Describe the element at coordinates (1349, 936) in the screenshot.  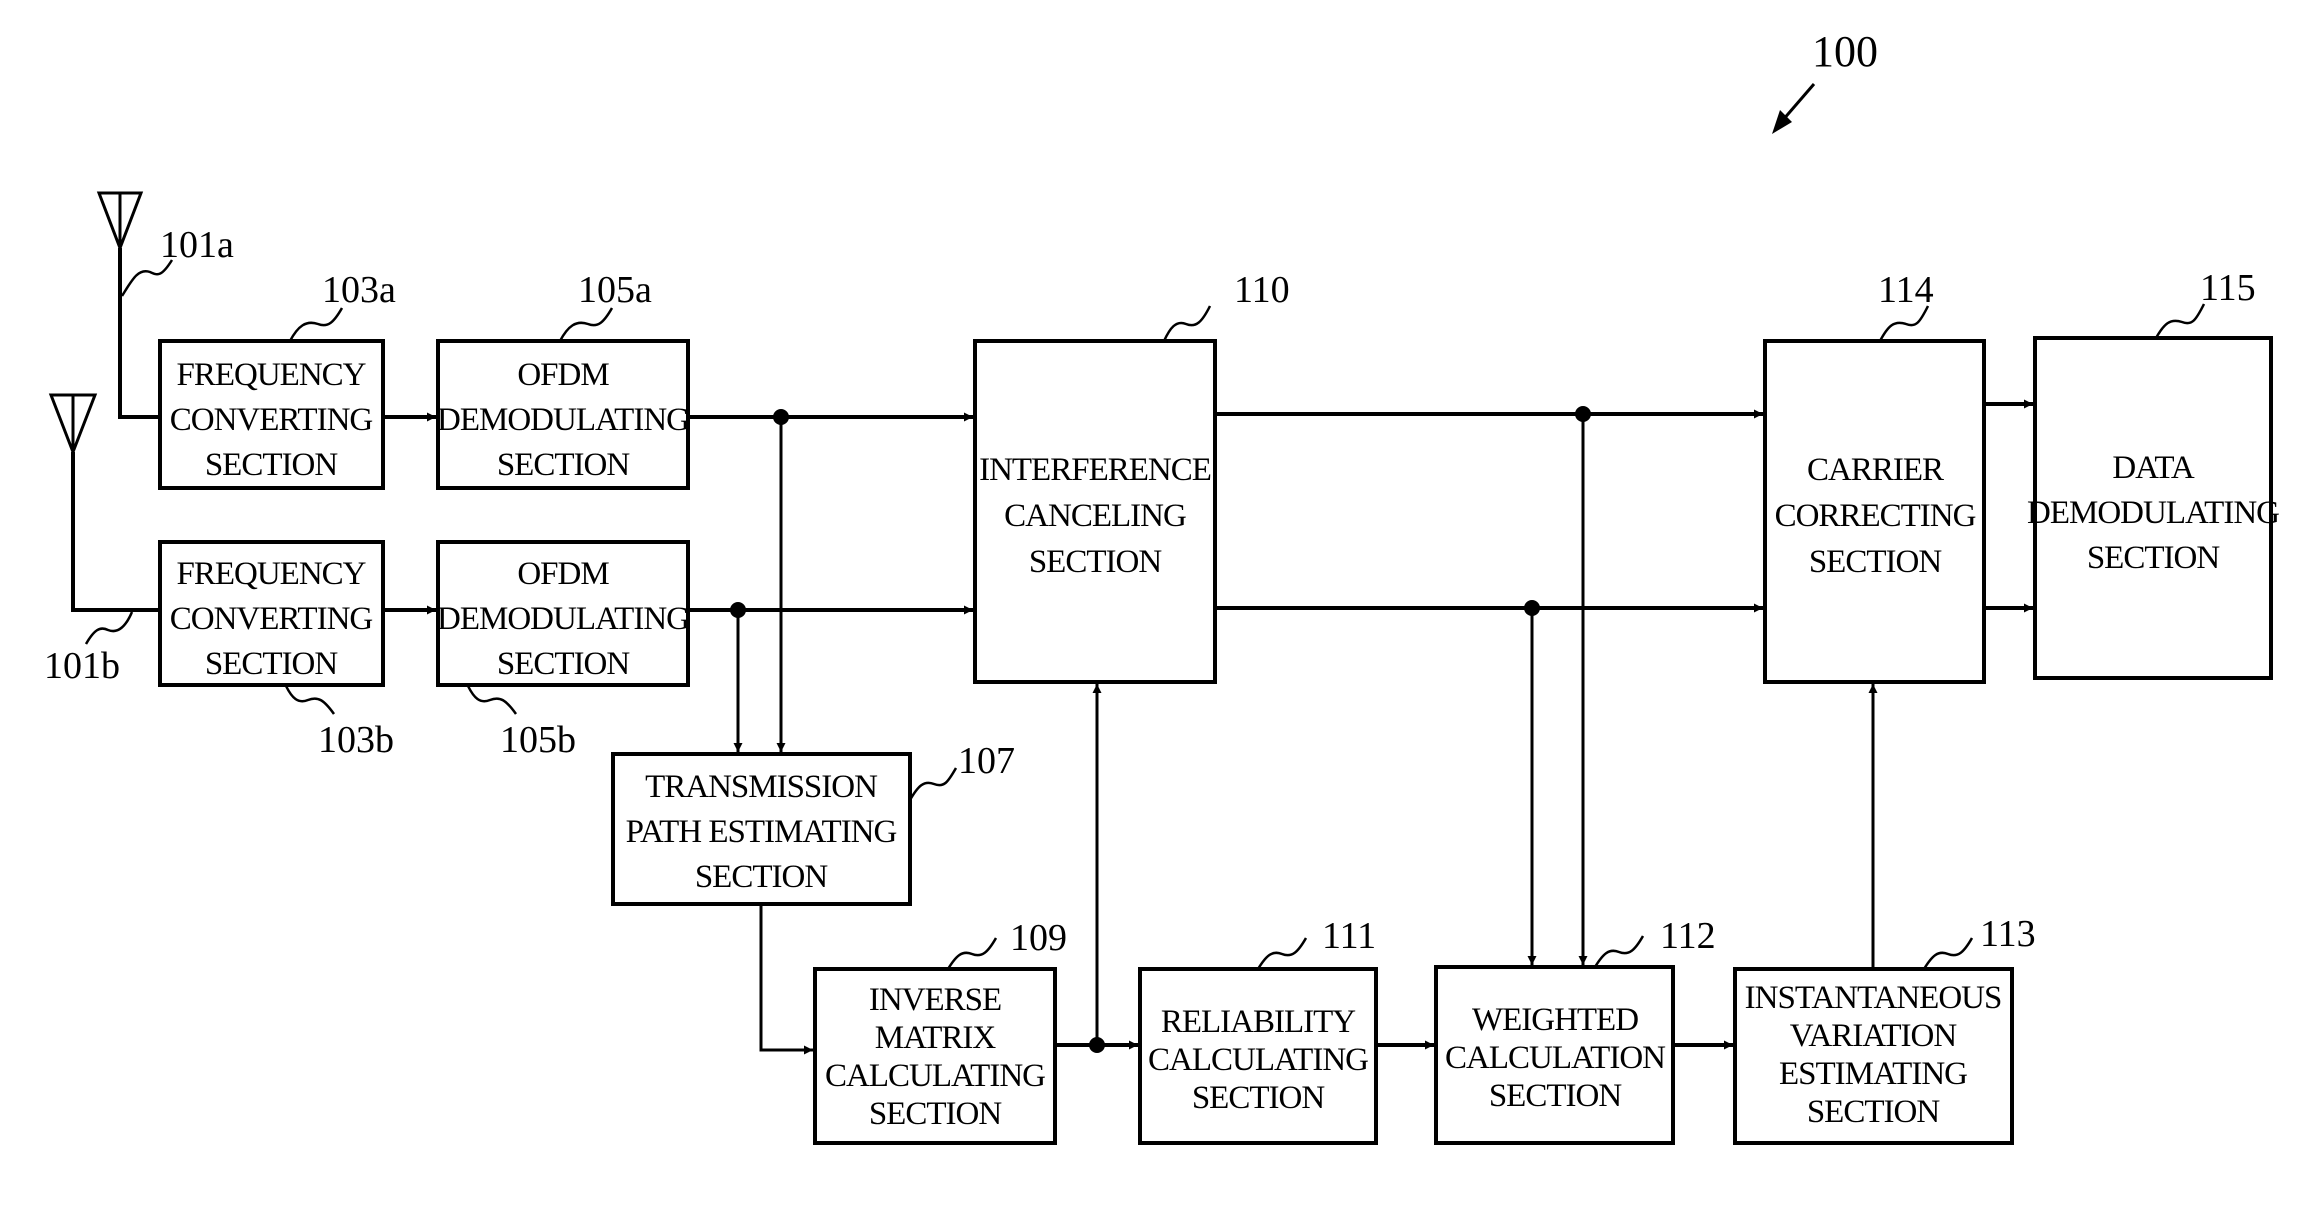
I see `ref-label-111: 111` at that location.